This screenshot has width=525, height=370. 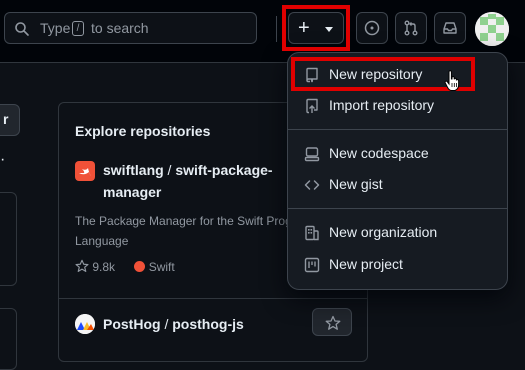 I want to click on posthog-logo-icon, so click(x=85, y=324).